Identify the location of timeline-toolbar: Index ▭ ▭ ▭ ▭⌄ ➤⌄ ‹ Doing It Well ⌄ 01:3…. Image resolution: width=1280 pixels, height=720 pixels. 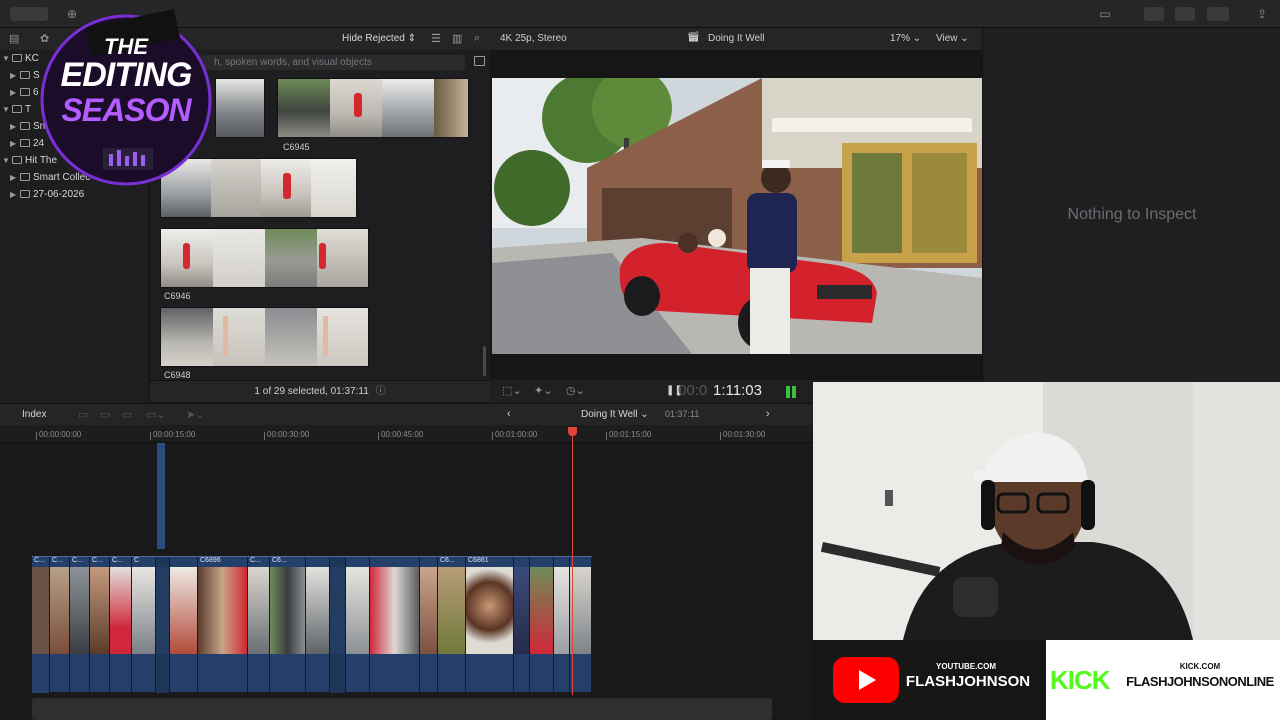
(406, 414).